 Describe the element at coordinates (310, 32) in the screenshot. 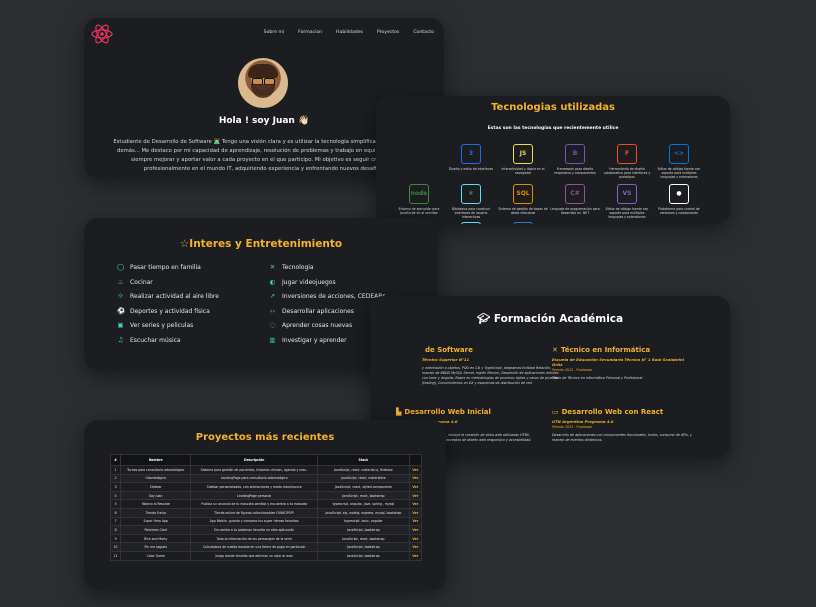

I see `nav-link-formacion: Formacion` at that location.